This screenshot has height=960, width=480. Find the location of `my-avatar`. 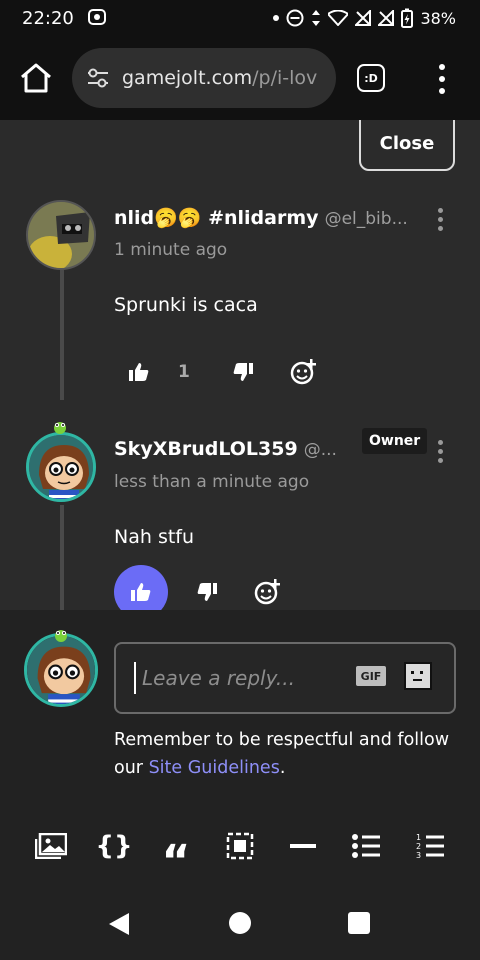

my-avatar is located at coordinates (61, 670).